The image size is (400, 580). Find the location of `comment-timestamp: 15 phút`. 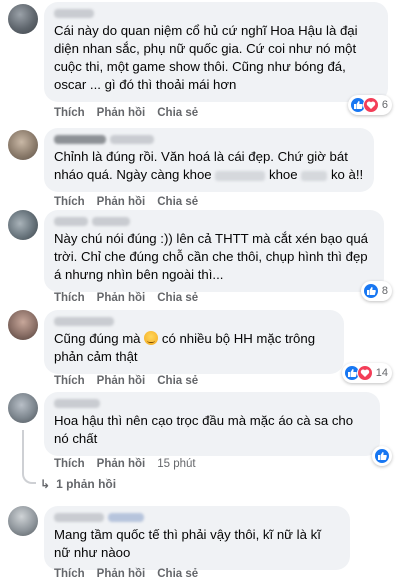

comment-timestamp: 15 phút is located at coordinates (176, 464).